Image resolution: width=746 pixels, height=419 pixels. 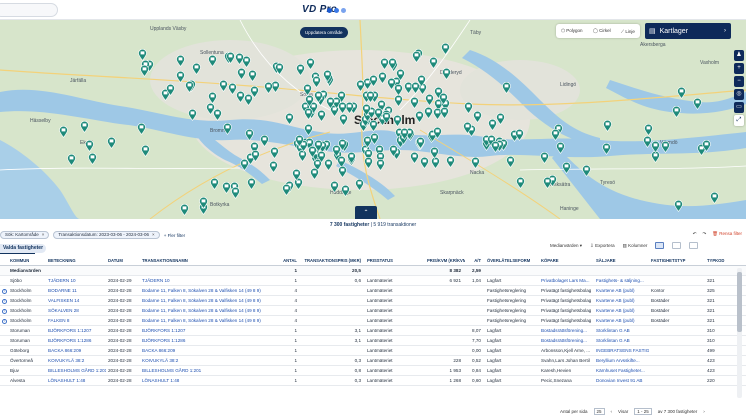 I want to click on zoom-in-button: +, so click(x=739, y=68).